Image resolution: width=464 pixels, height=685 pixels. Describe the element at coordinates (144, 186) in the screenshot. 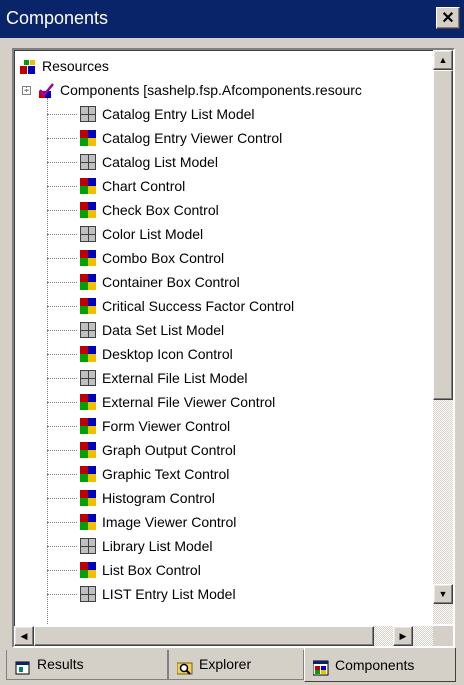

I see `tree-item-label: Chart Control` at that location.